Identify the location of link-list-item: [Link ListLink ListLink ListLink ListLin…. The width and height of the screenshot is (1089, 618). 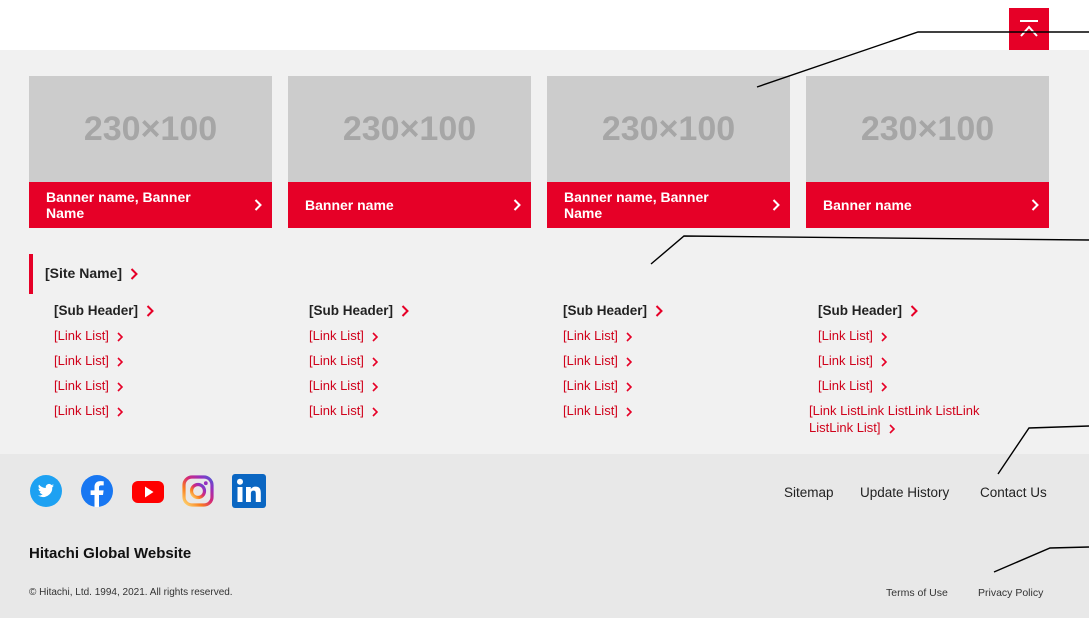
(914, 419).